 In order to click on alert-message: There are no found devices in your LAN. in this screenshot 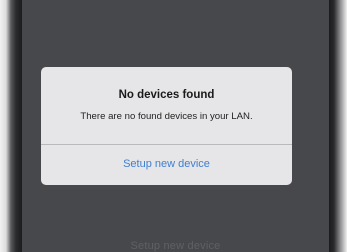, I will do `click(166, 116)`.